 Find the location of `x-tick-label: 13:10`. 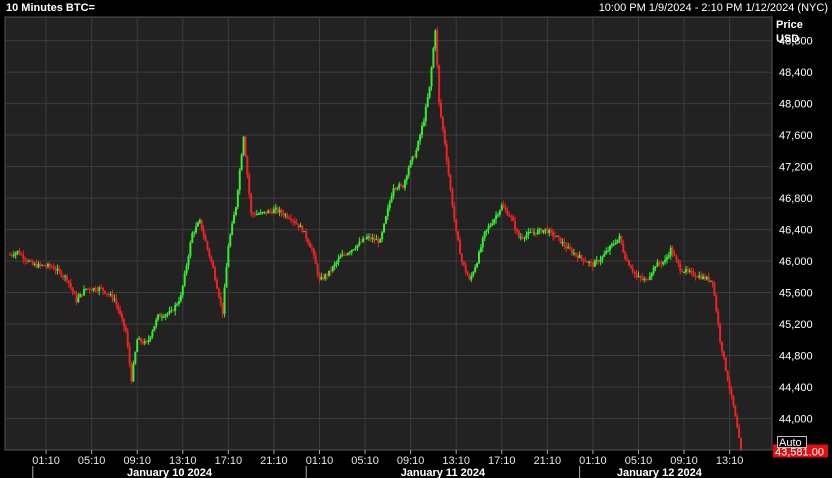

x-tick-label: 13:10 is located at coordinates (730, 461).